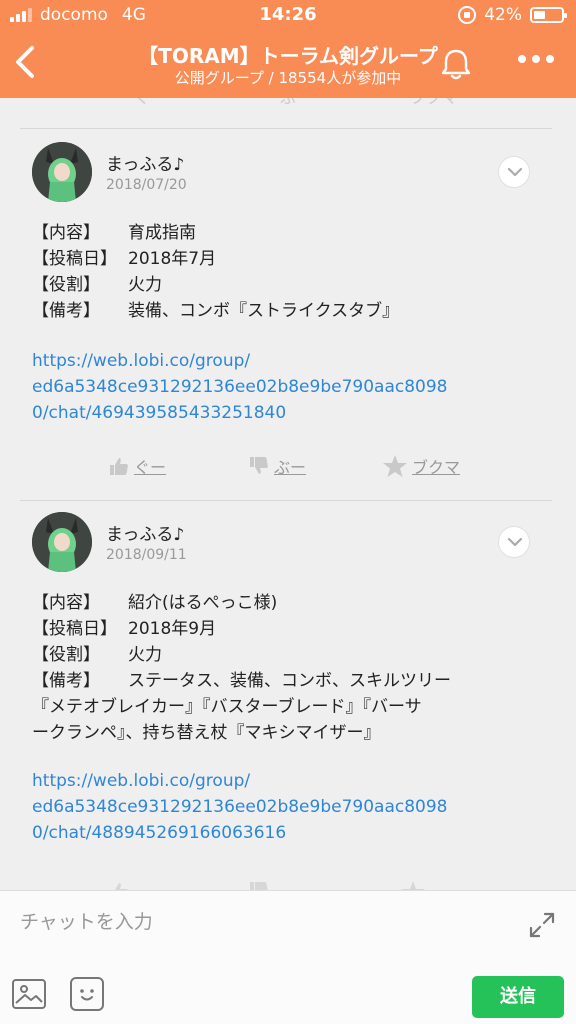 The image size is (576, 1024). I want to click on battery-icon, so click(548, 15).